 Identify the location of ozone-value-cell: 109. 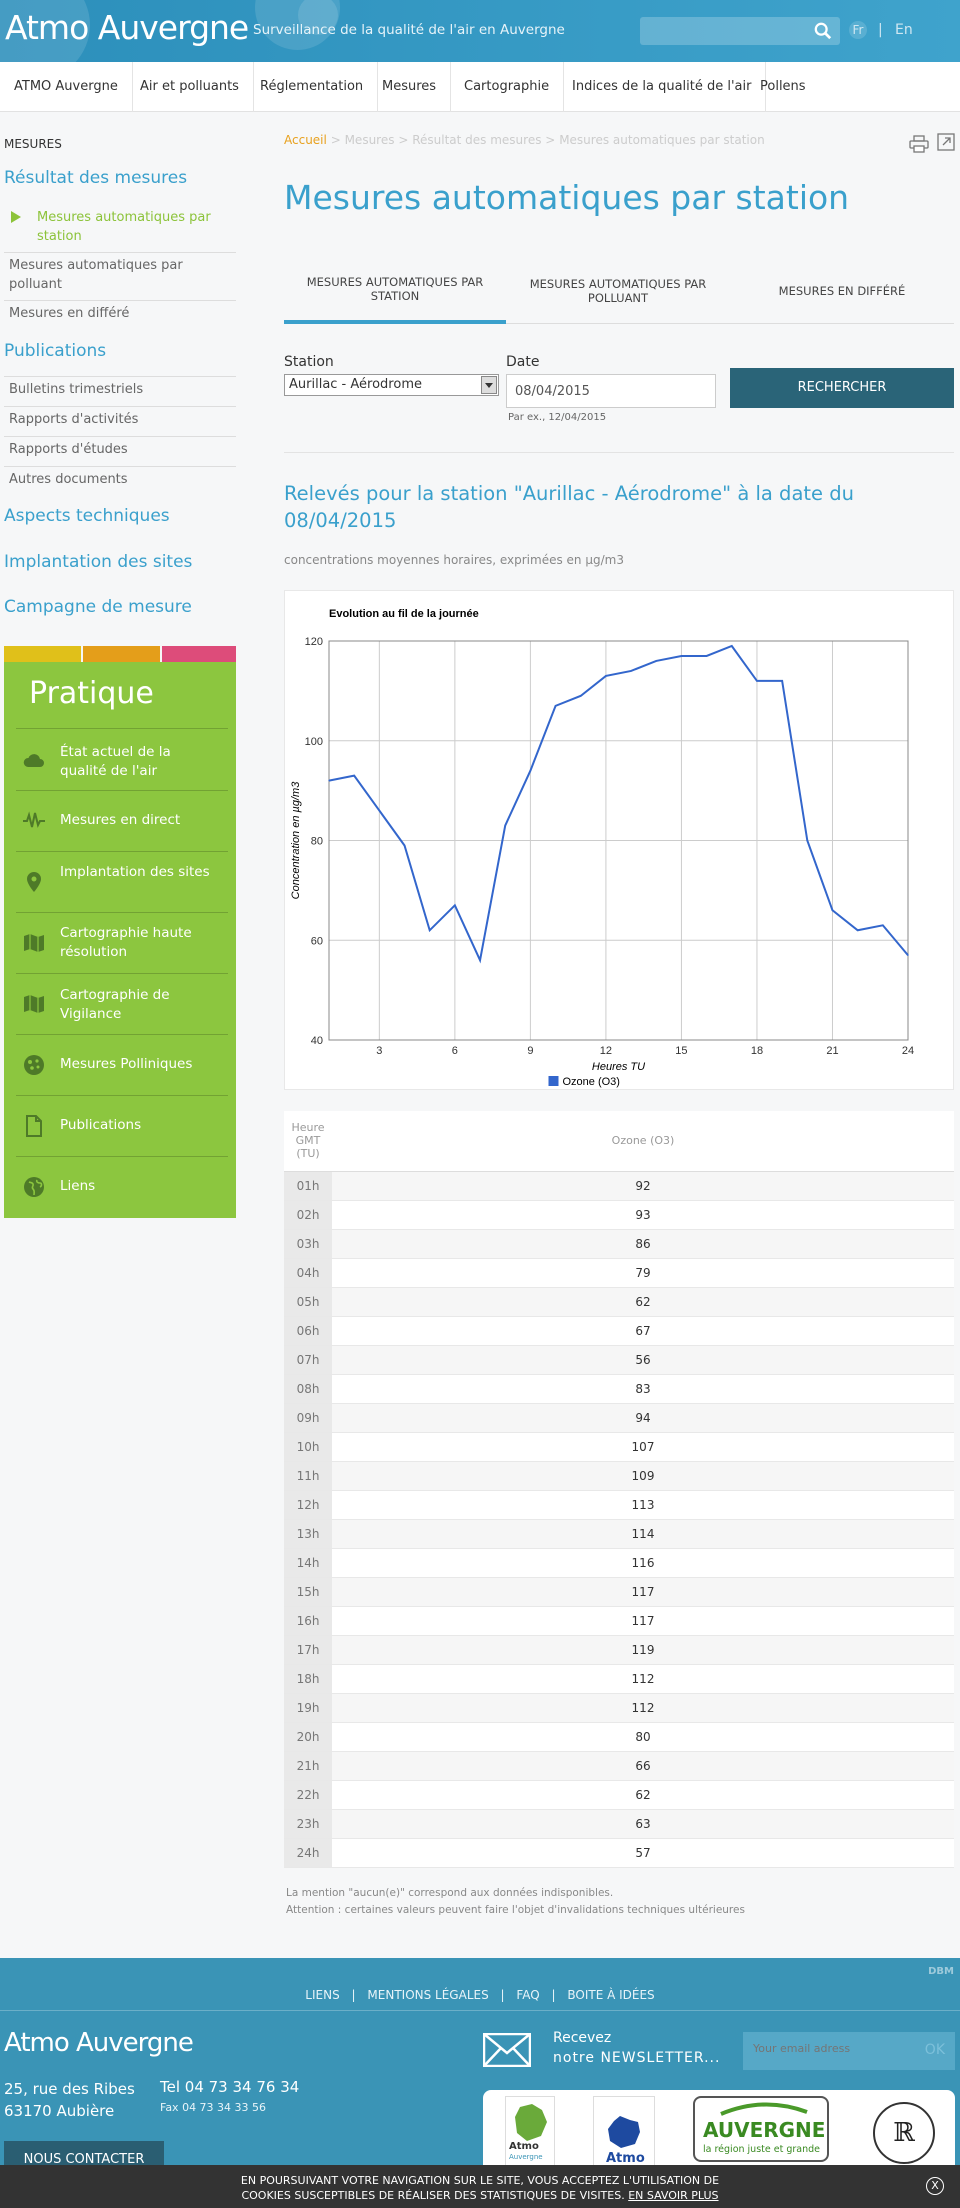
(643, 1476).